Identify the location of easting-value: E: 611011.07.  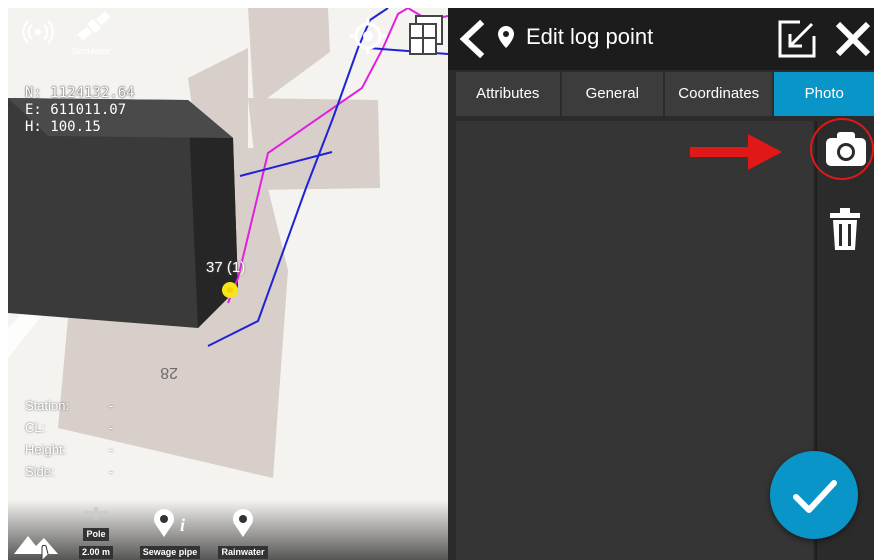
(76, 110).